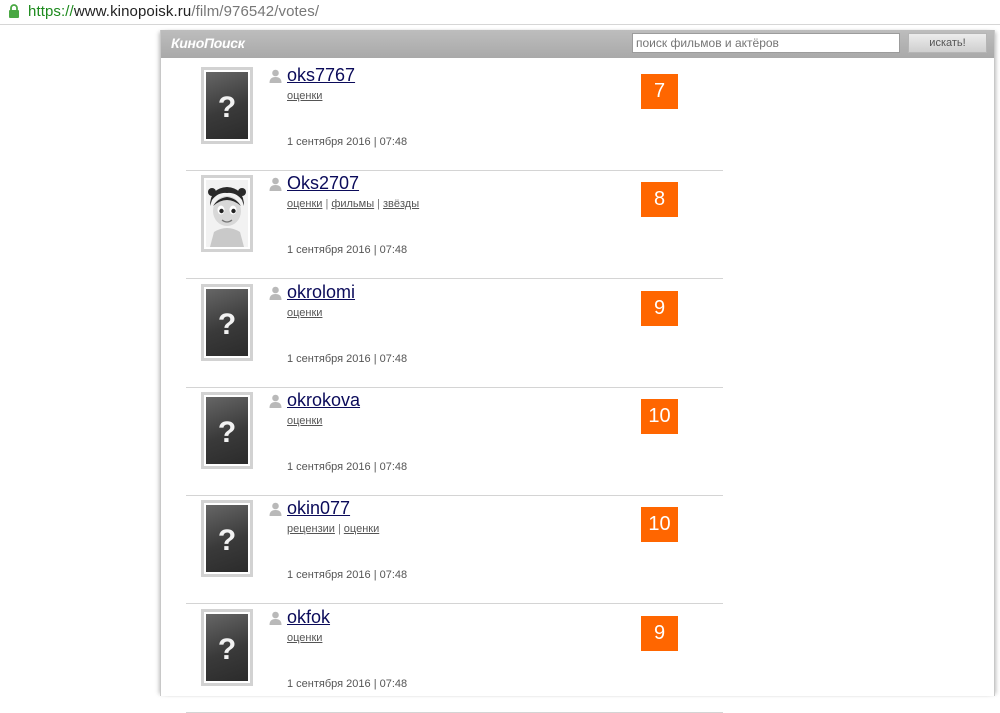  I want to click on user-links: оценки | фильмы | звёзды, so click(353, 204).